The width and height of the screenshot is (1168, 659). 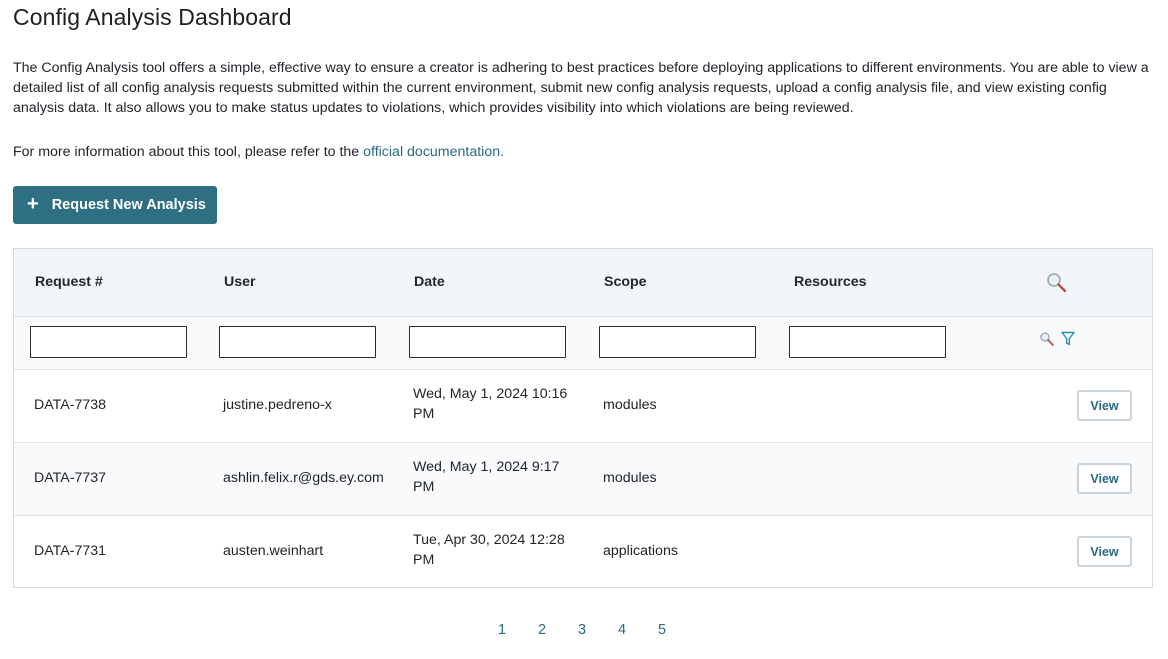 I want to click on filter-input-request, so click(x=108, y=342).